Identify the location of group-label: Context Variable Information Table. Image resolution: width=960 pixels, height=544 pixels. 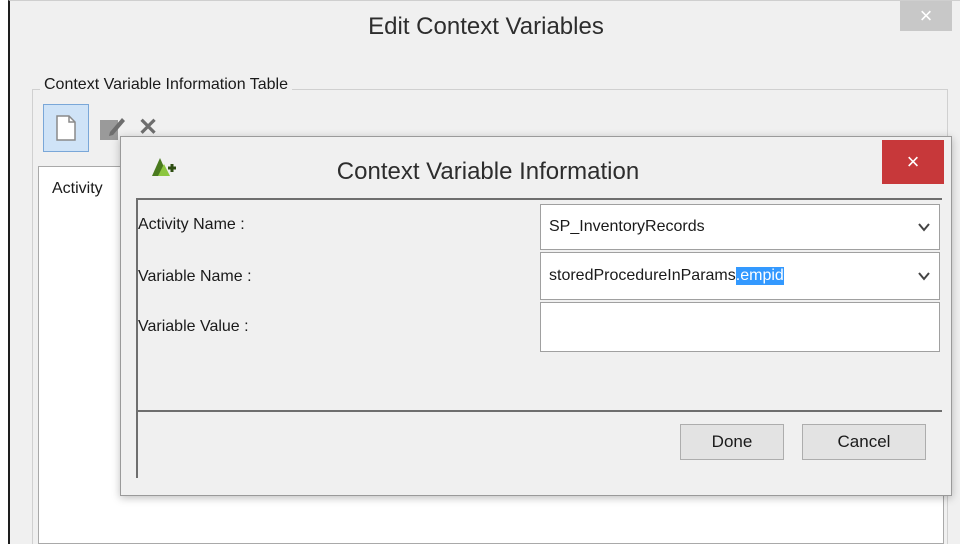
(166, 85).